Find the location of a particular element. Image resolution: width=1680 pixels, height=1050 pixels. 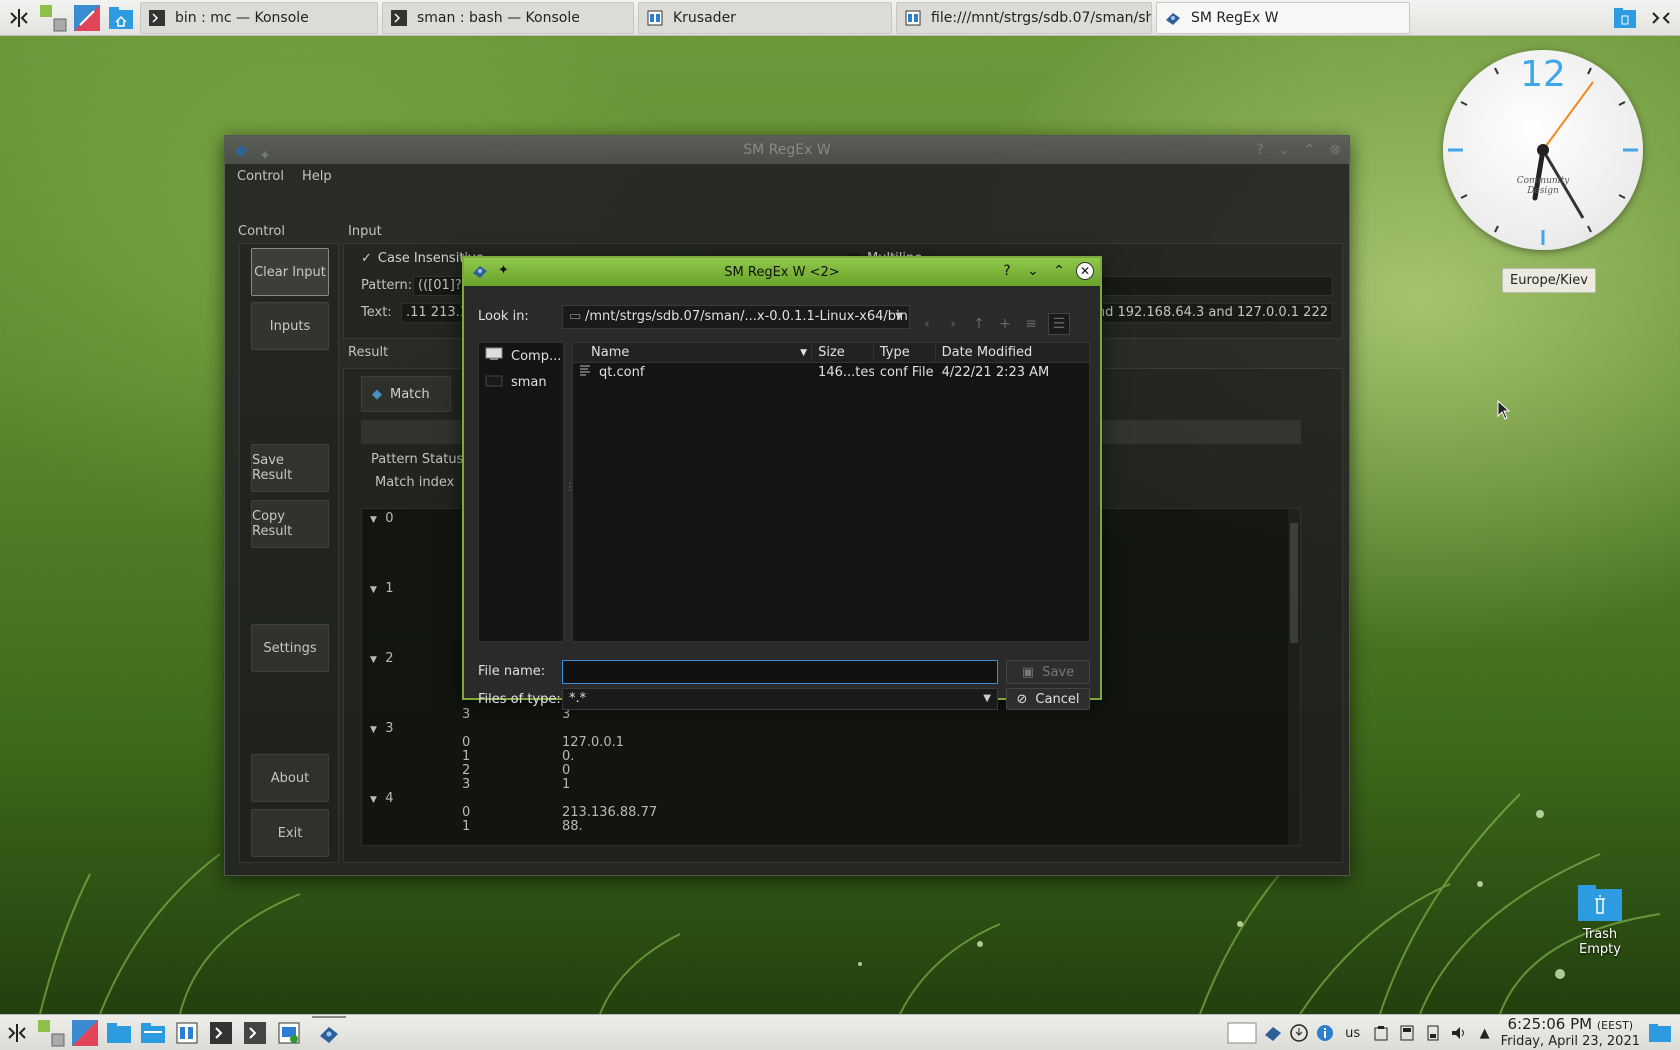

column-date-modified: Date Modified is located at coordinates (1012, 352).